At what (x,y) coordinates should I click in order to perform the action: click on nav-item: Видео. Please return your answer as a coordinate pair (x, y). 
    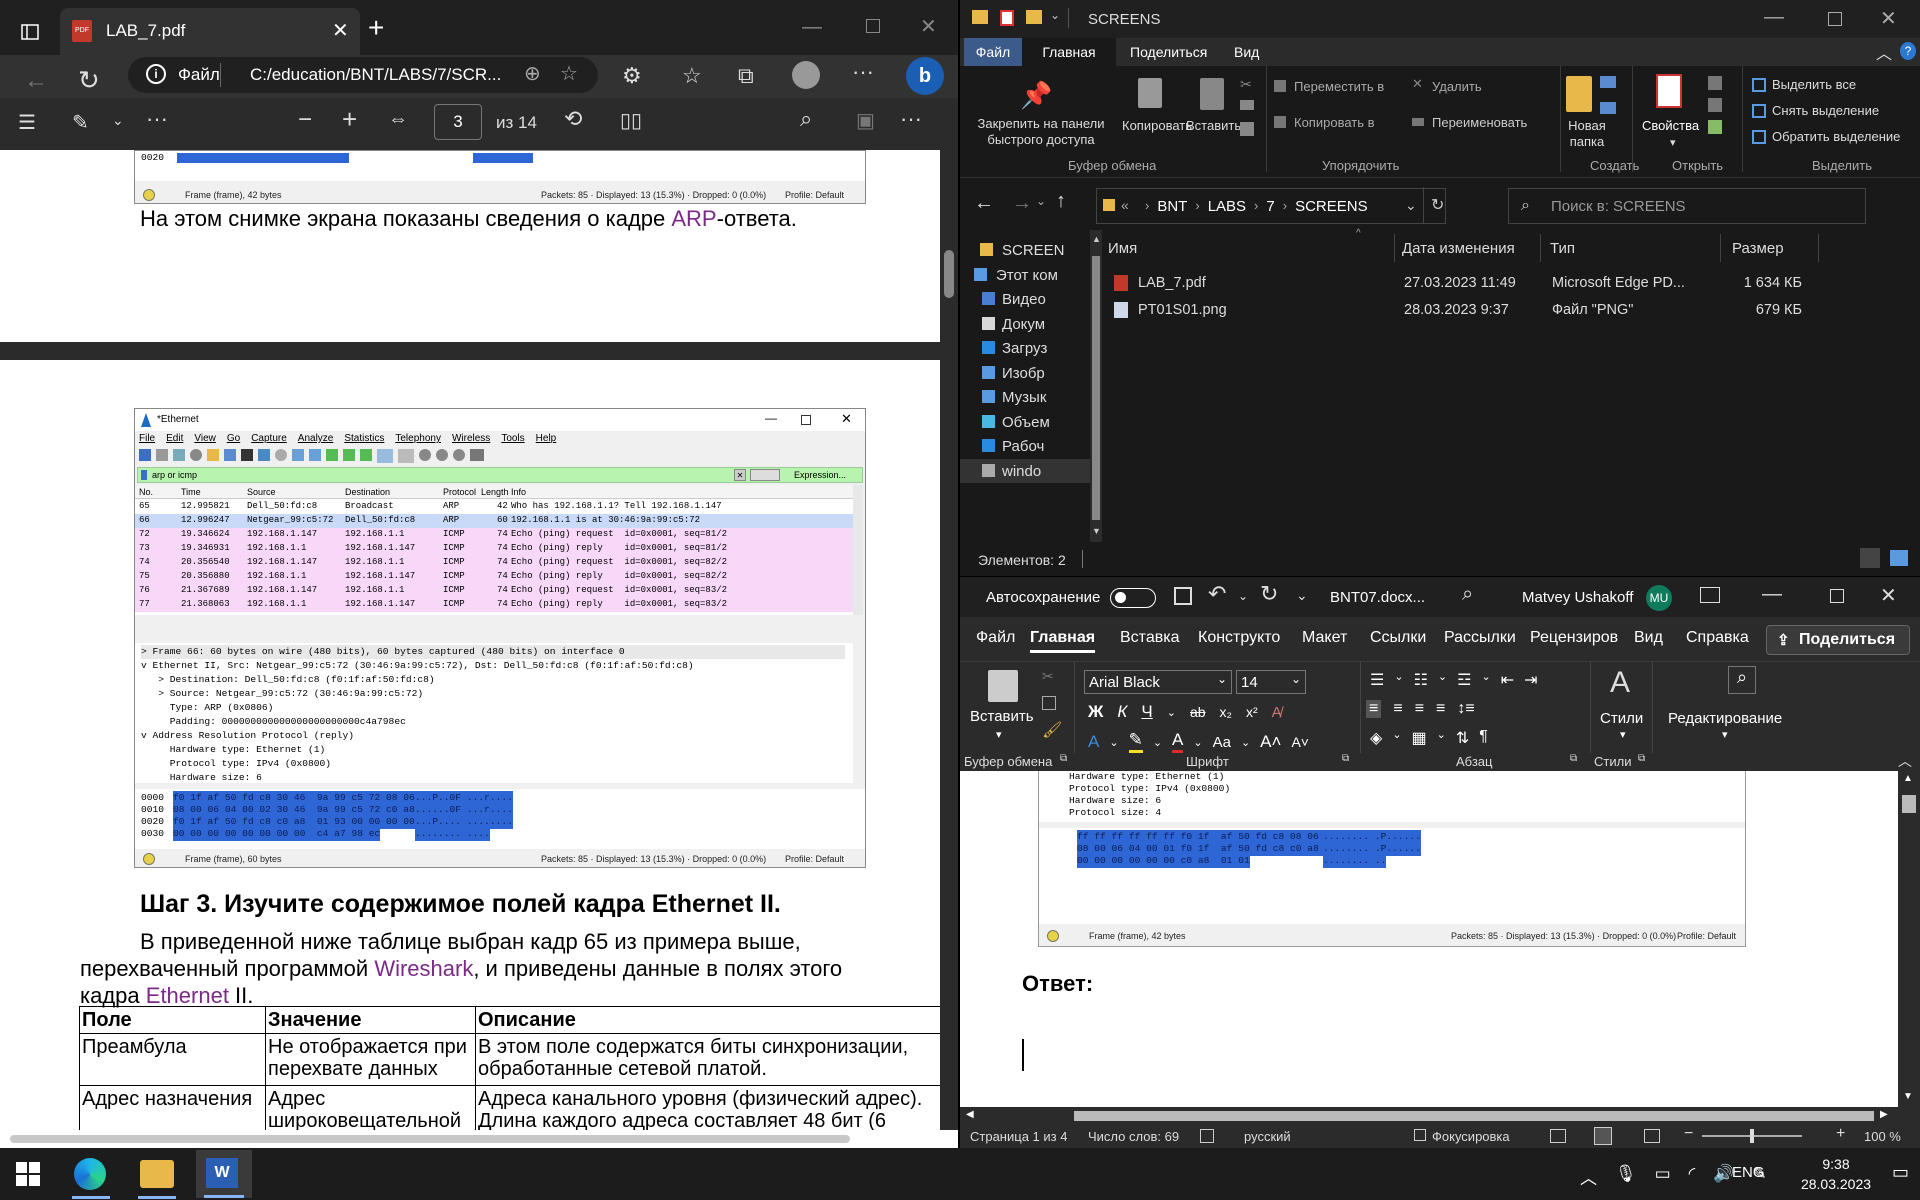
    Looking at the image, I should click on (1025, 299).